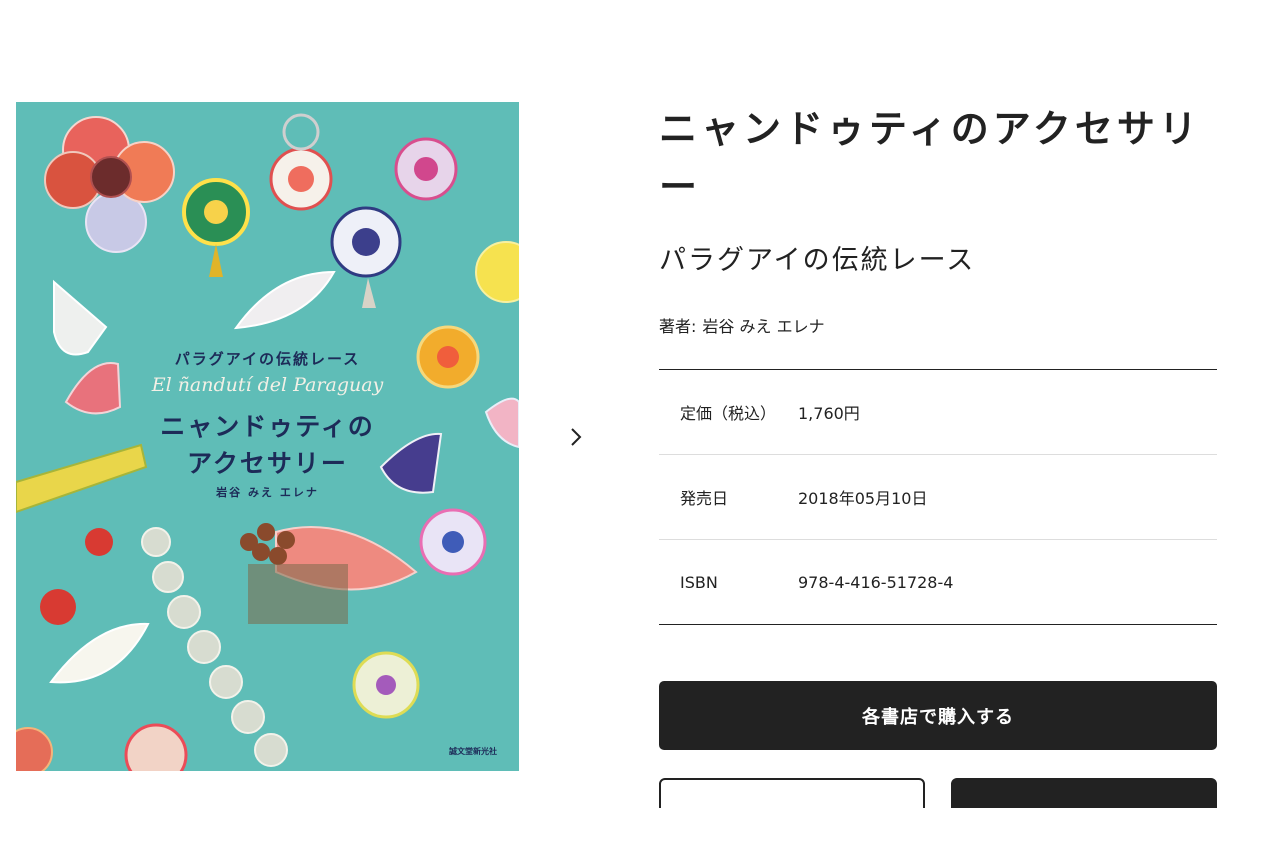  What do you see at coordinates (792, 793) in the screenshot?
I see `secondary-action-left-button` at bounding box center [792, 793].